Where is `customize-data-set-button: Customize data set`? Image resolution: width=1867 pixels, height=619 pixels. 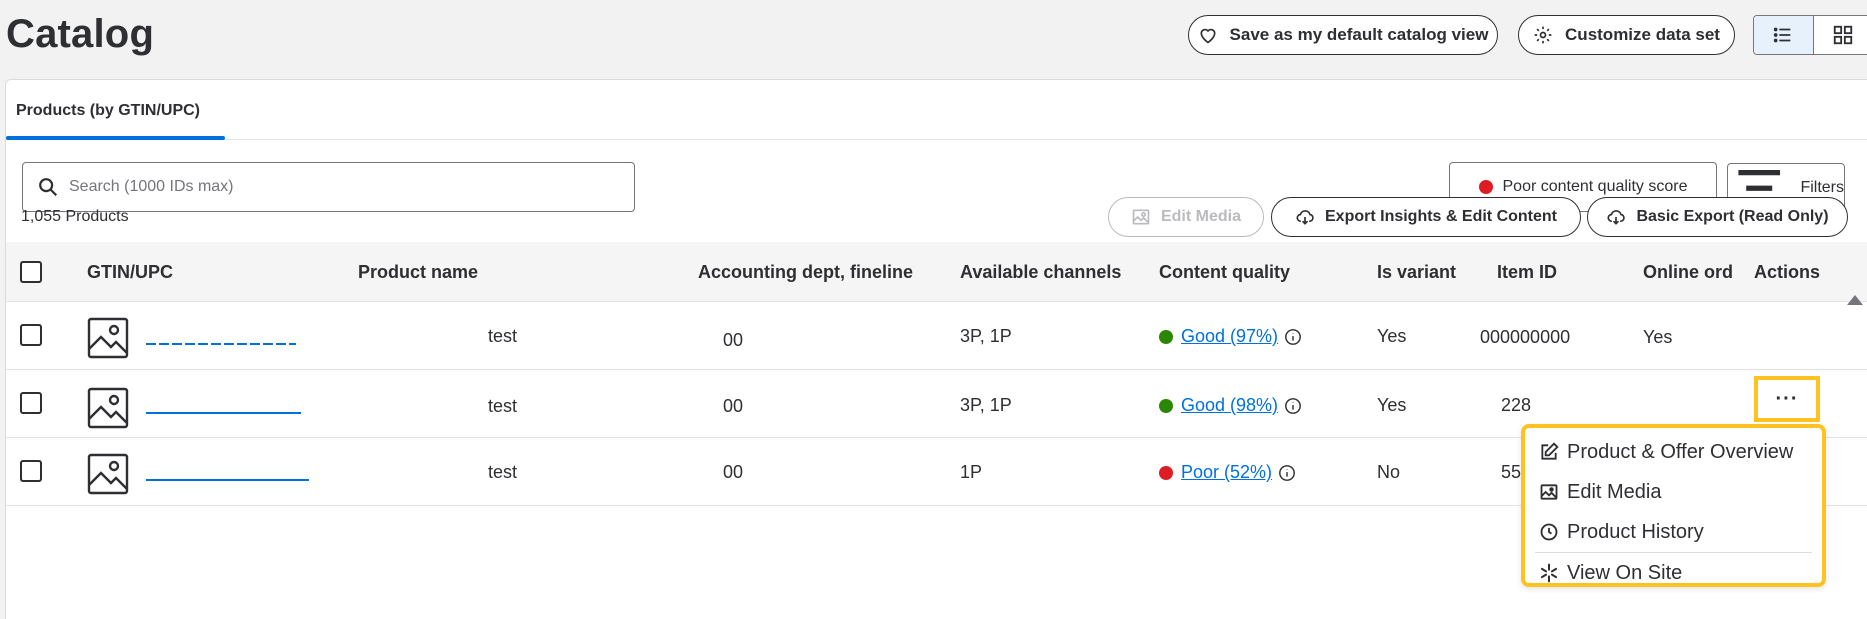
customize-data-set-button: Customize data set is located at coordinates (1626, 35).